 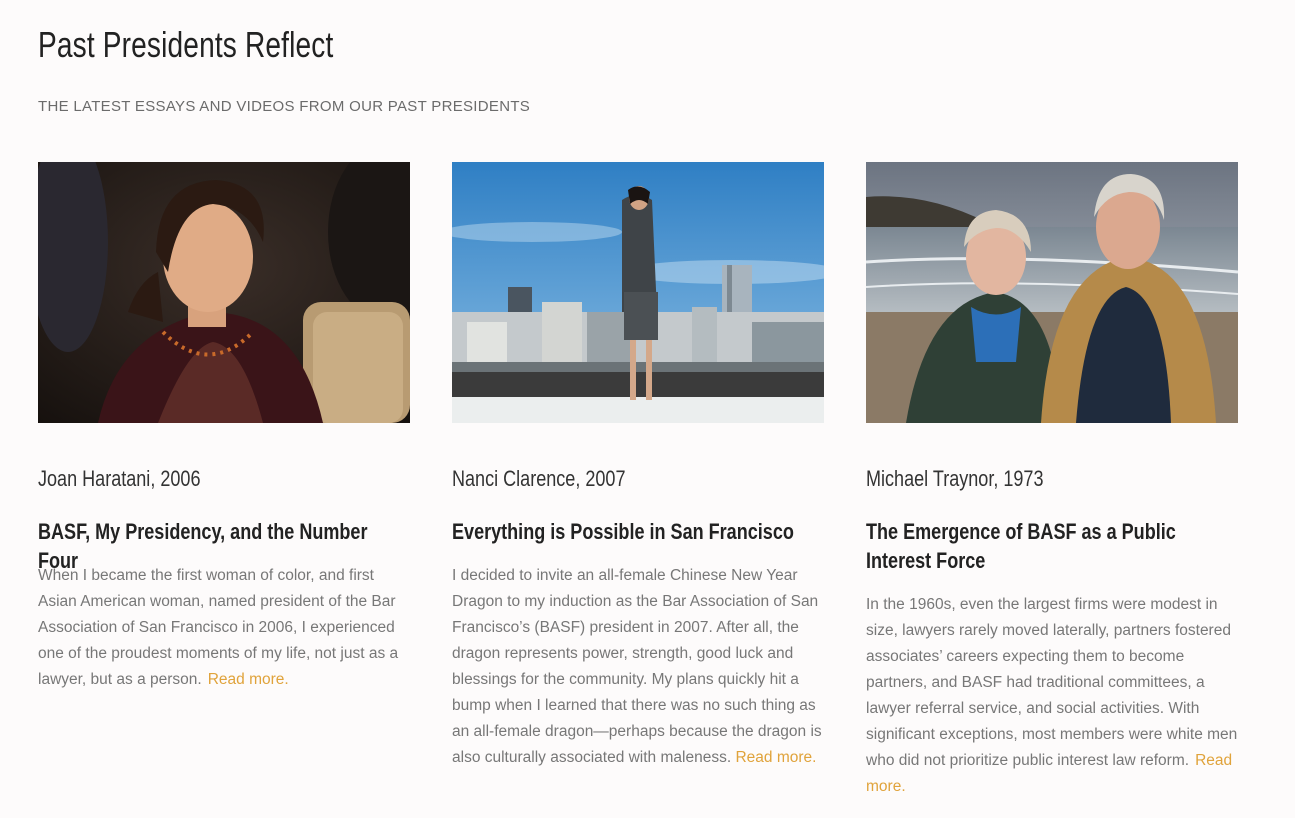 I want to click on author-name: Nanci Clarence, 2007, so click(x=539, y=478).